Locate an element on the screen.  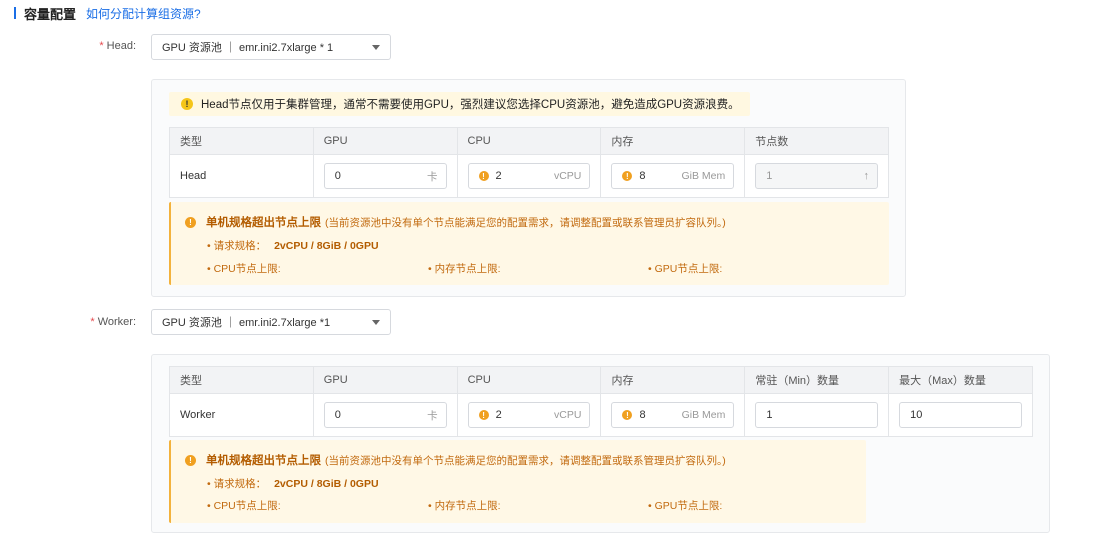
head-mem-input: ! 8 GiB Mem is located at coordinates (673, 176).